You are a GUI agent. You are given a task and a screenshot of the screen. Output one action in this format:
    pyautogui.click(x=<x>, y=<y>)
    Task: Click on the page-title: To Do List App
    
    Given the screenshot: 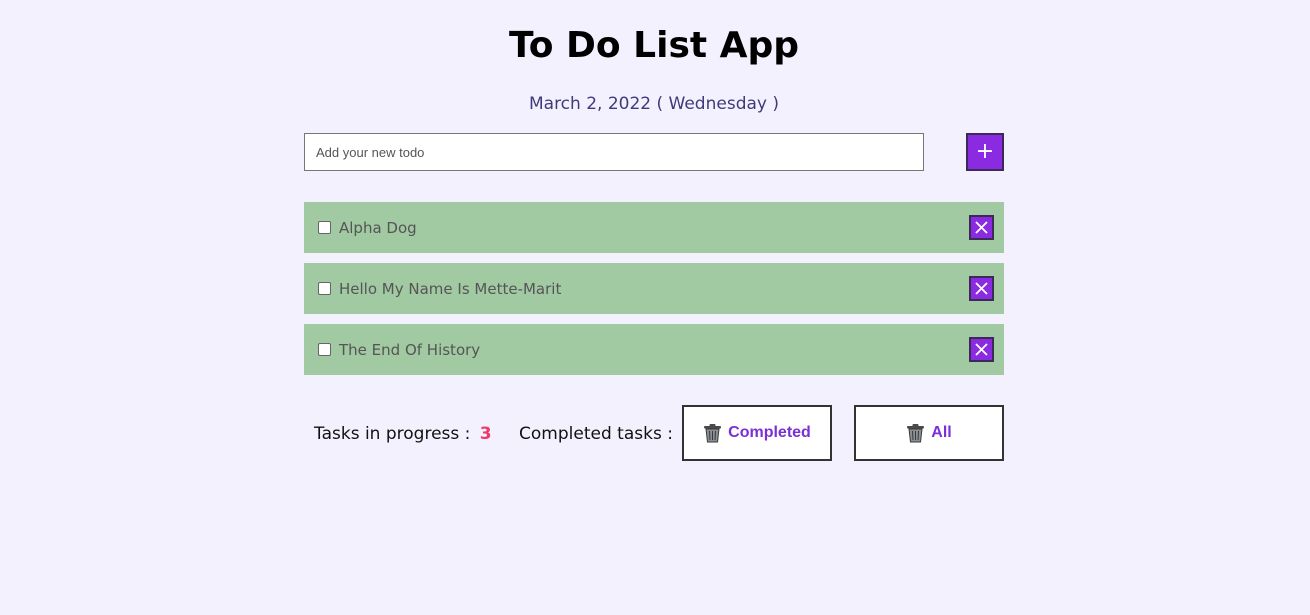 What is the action you would take?
    pyautogui.click(x=654, y=45)
    